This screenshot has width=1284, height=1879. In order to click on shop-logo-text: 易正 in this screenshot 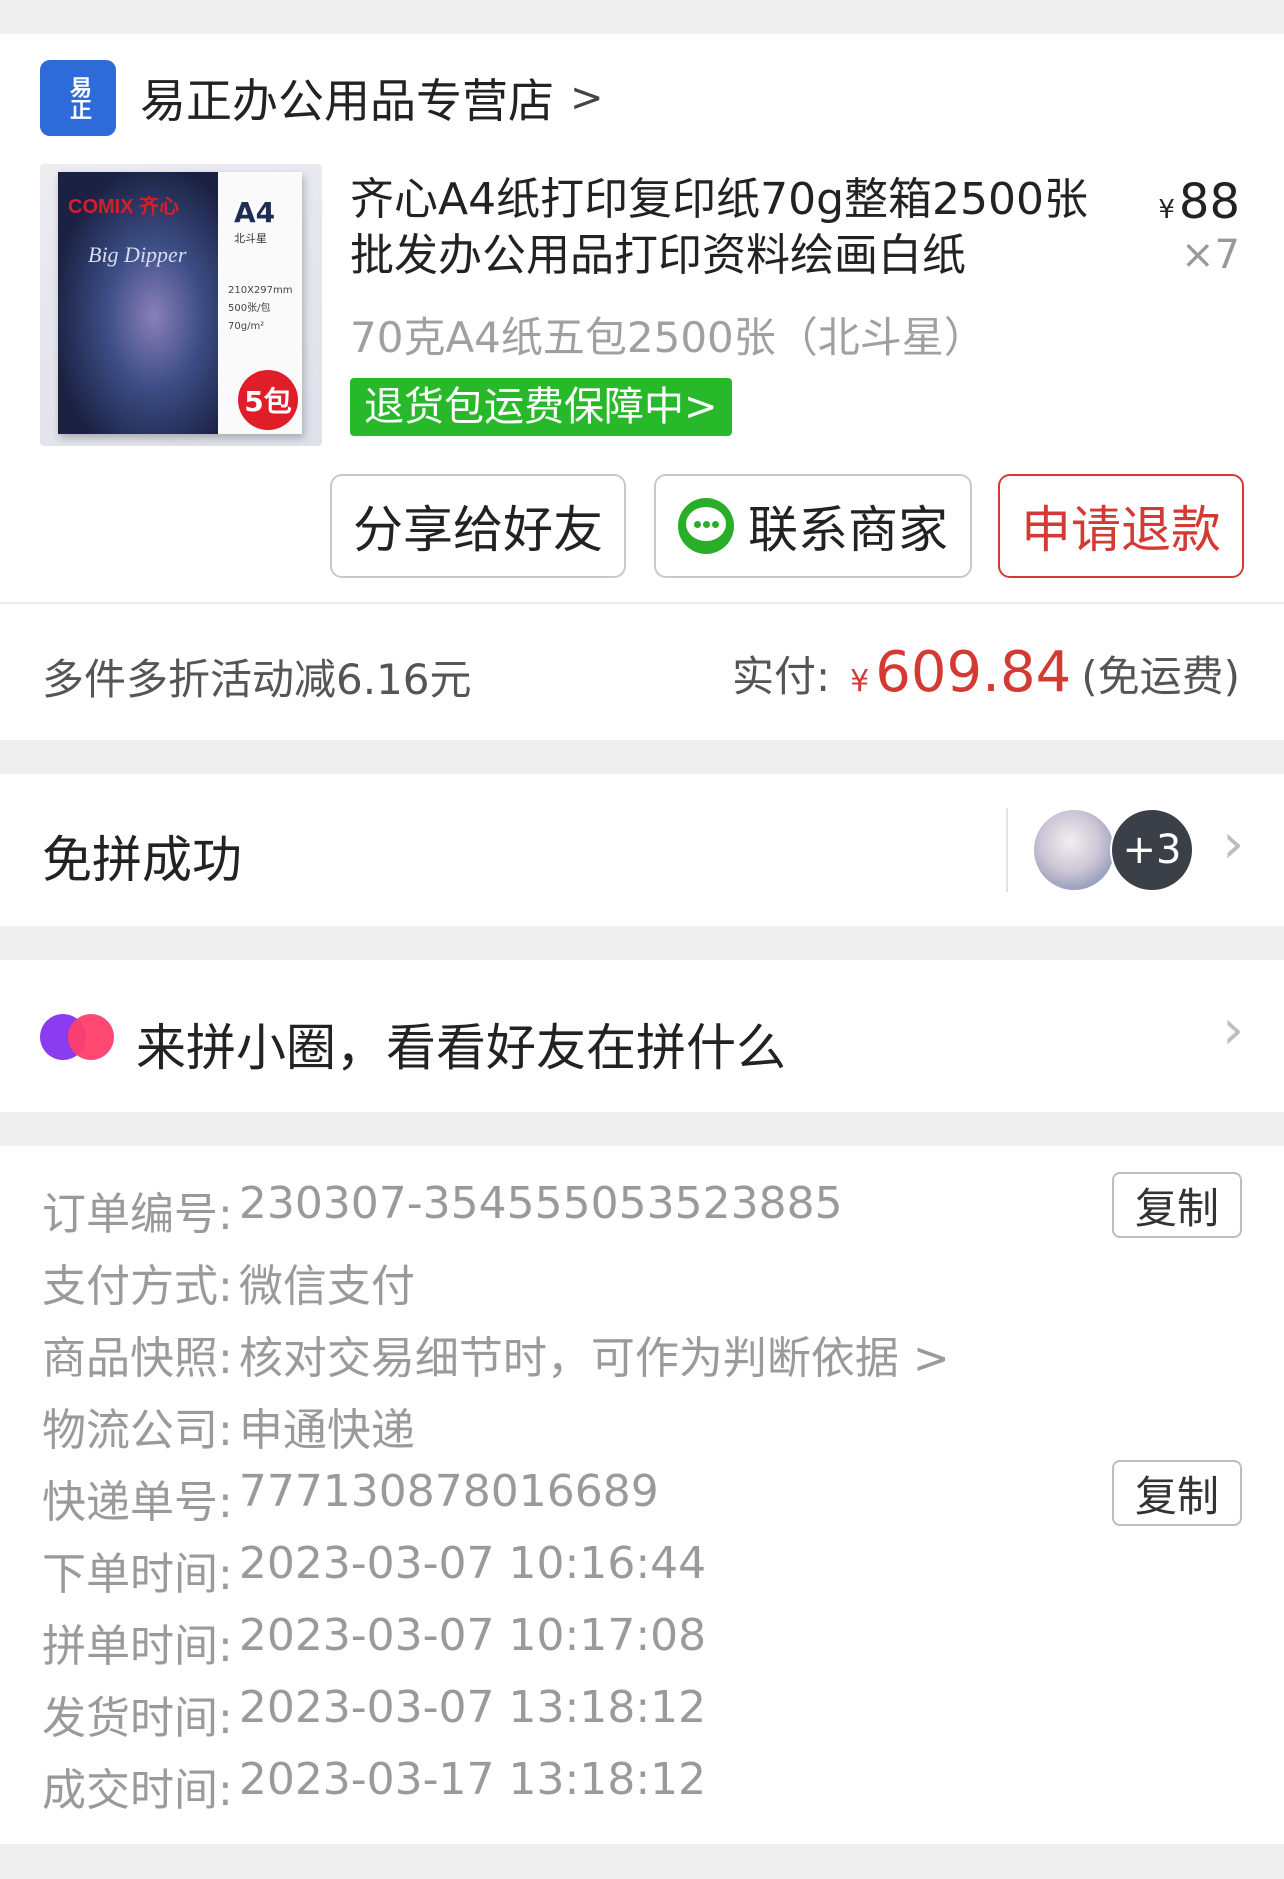, I will do `click(78, 98)`.